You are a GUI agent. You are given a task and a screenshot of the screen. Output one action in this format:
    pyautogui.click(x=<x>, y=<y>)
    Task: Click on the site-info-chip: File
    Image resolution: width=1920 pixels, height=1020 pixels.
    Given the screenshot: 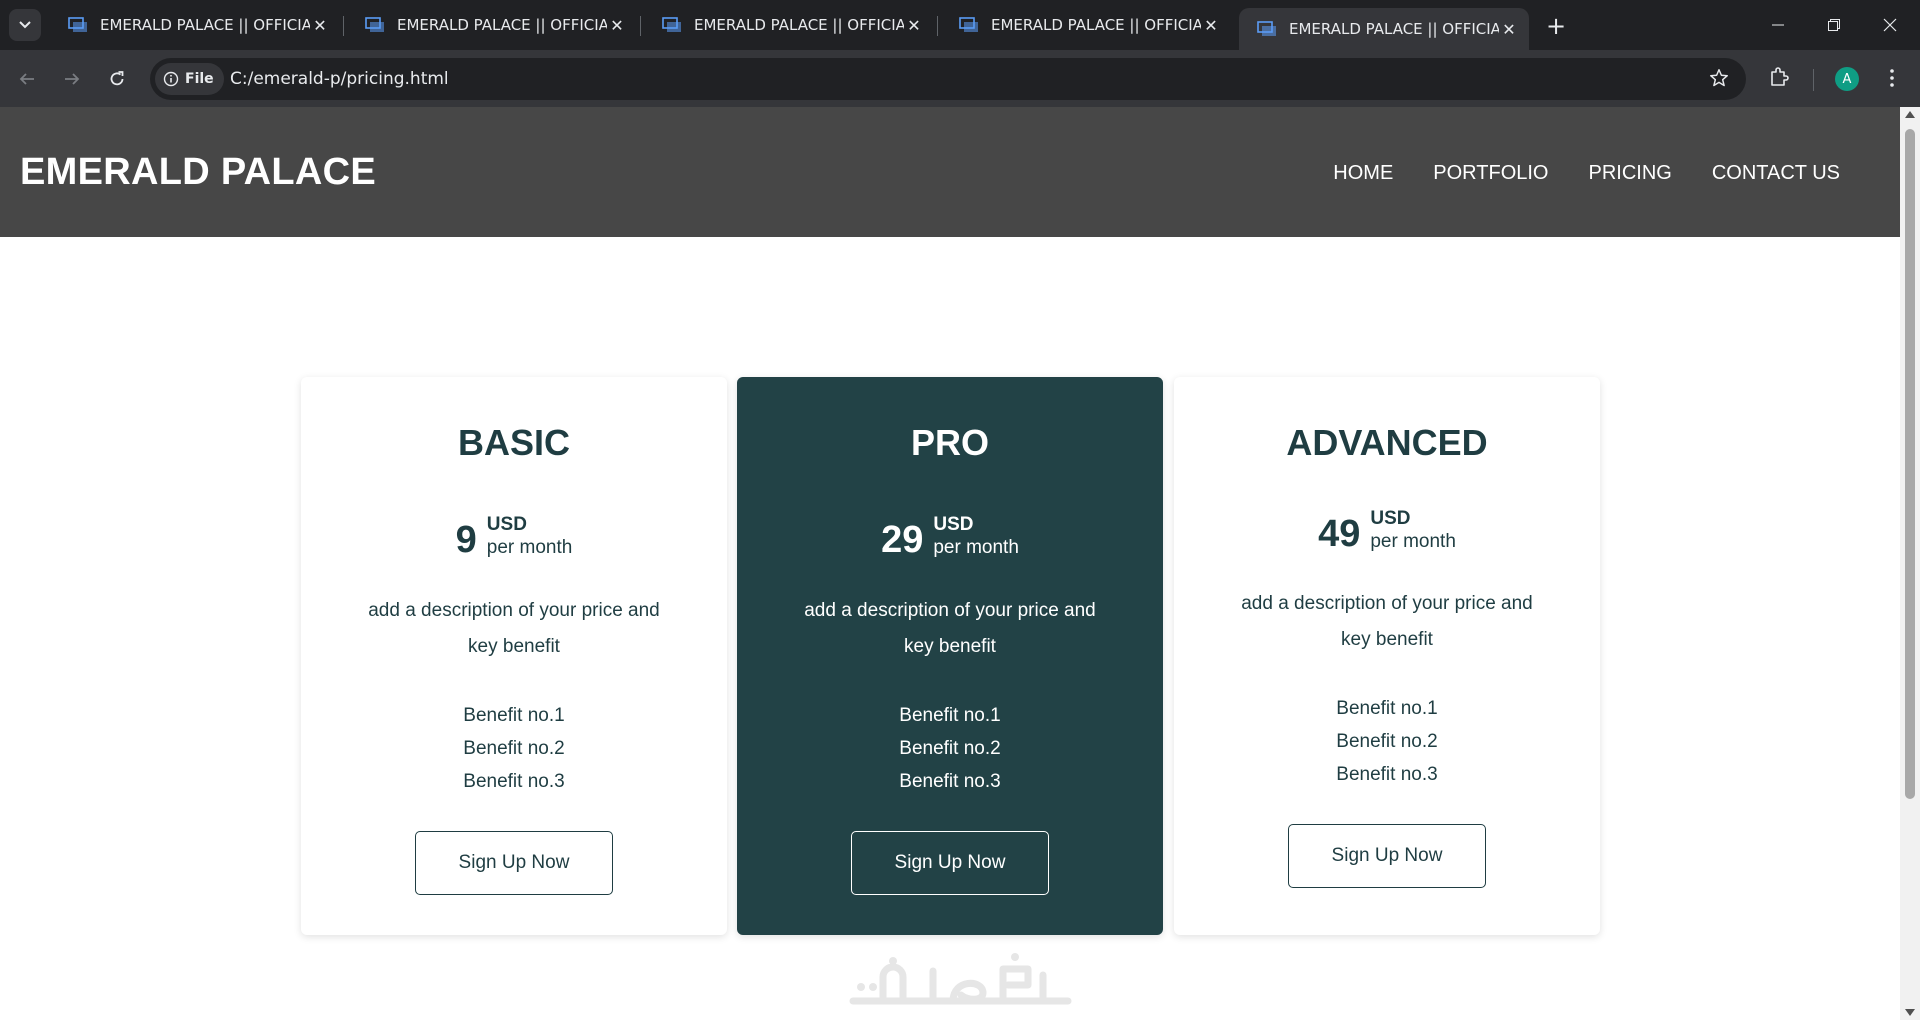 What is the action you would take?
    pyautogui.click(x=189, y=79)
    